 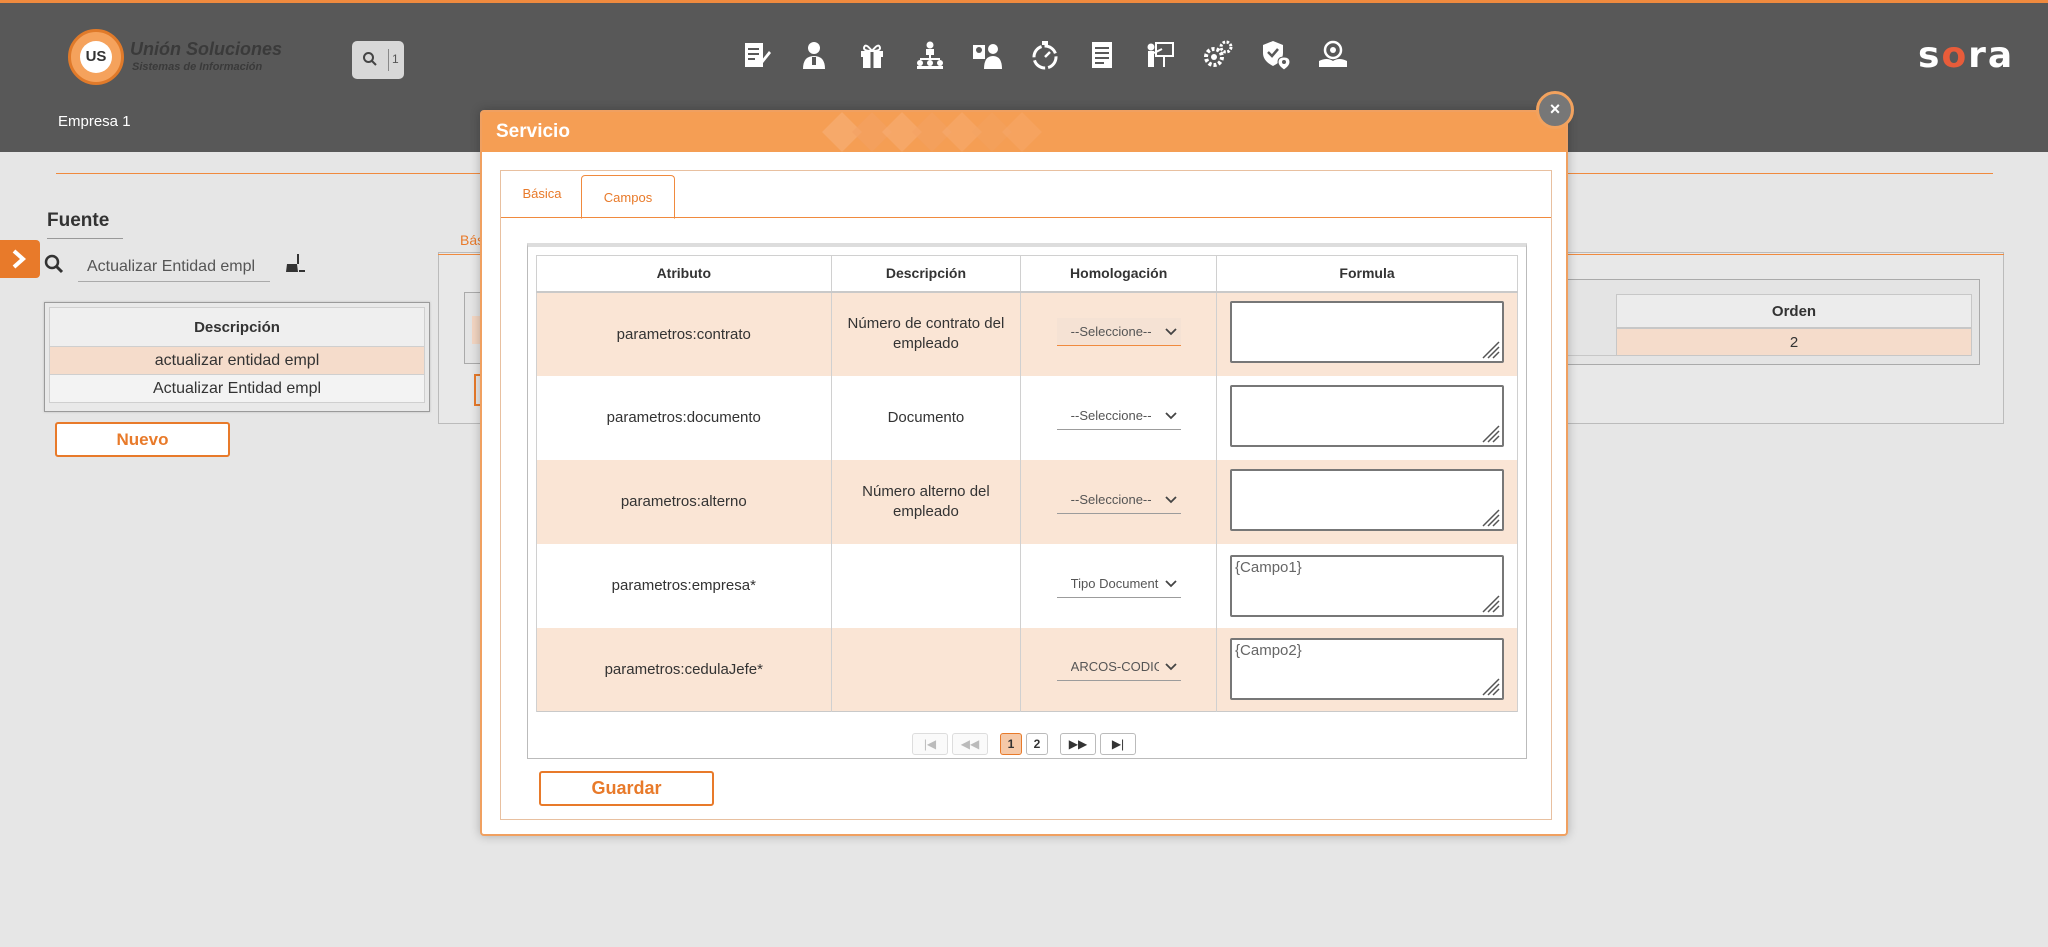 I want to click on logo-subtitle: Sistemas de Información, so click(x=197, y=67).